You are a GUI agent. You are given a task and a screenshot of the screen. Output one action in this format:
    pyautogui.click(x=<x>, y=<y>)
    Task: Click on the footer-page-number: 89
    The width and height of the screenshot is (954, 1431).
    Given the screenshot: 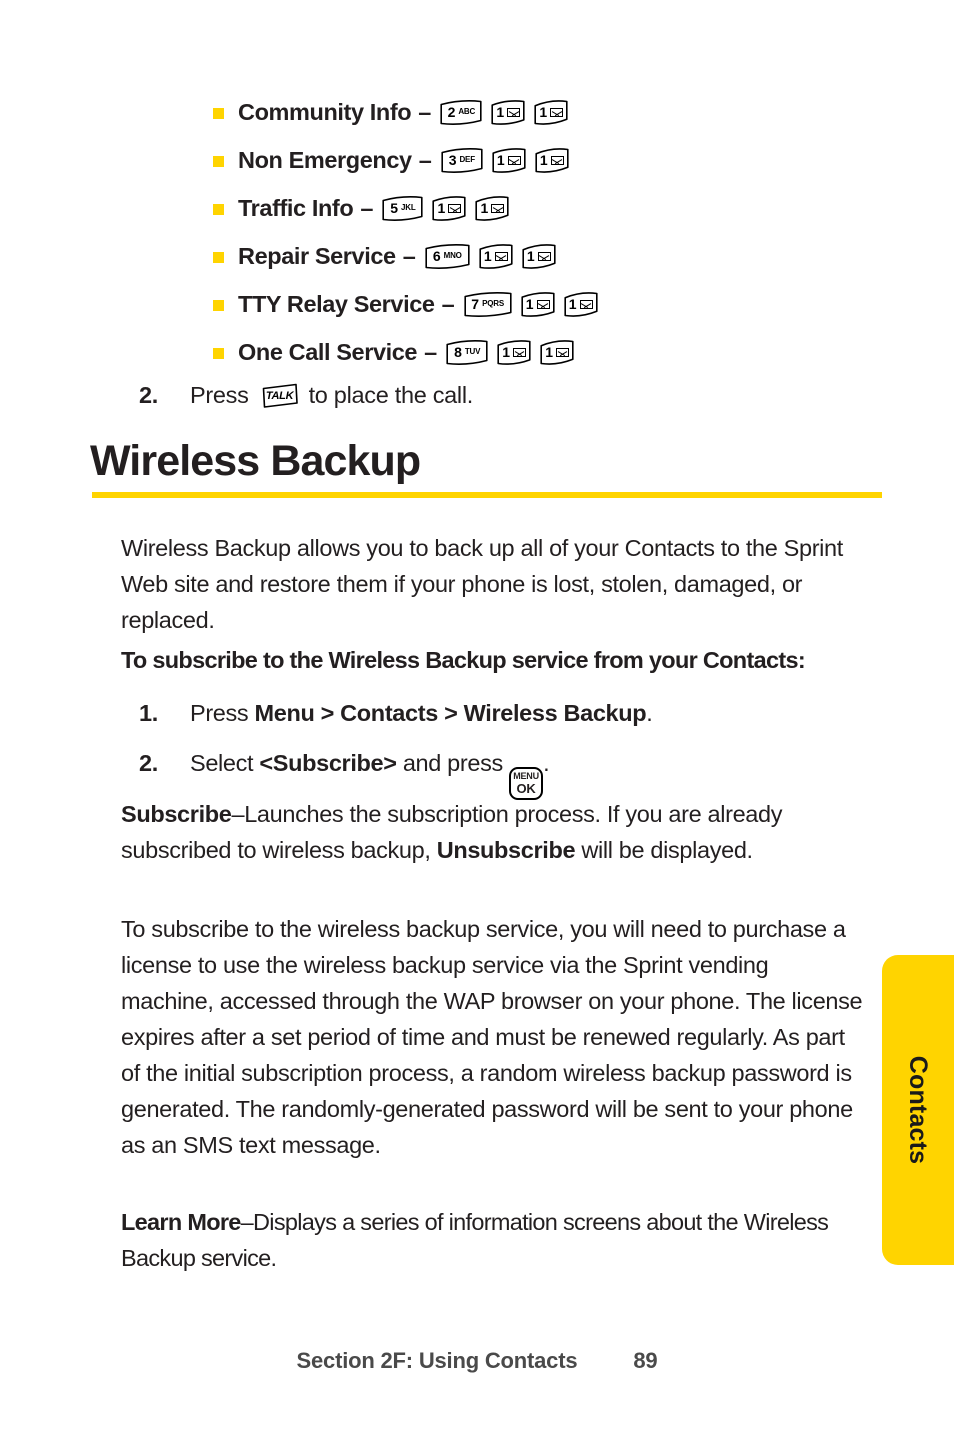 What is the action you would take?
    pyautogui.click(x=645, y=1360)
    